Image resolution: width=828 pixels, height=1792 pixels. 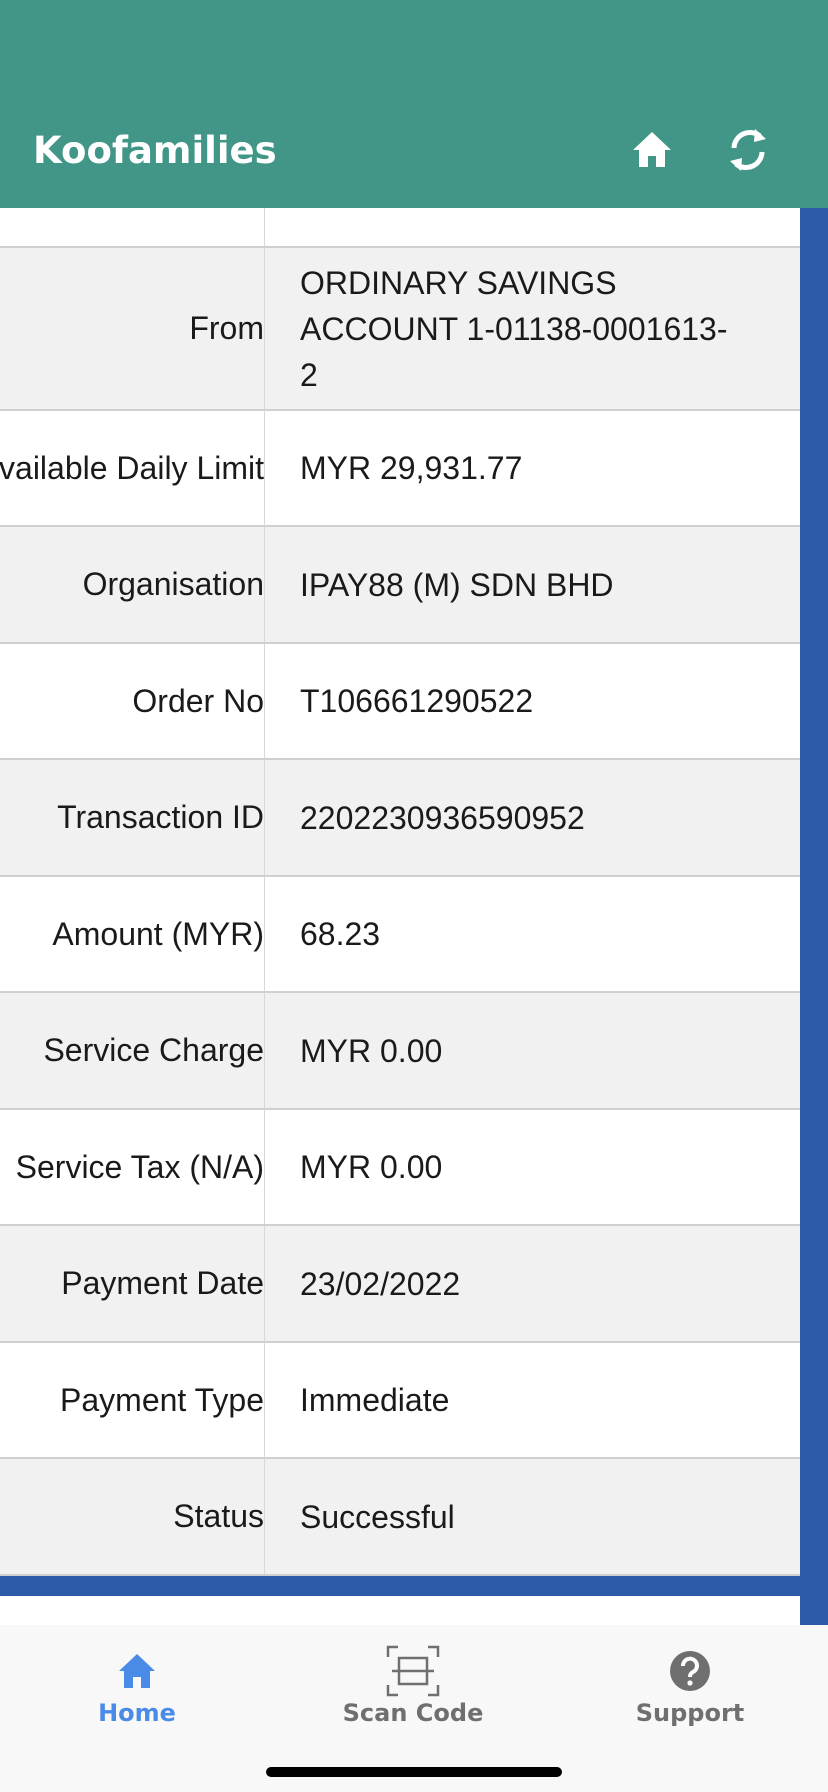 I want to click on table-row: Transaction ID 2202230936590952, so click(x=400, y=818).